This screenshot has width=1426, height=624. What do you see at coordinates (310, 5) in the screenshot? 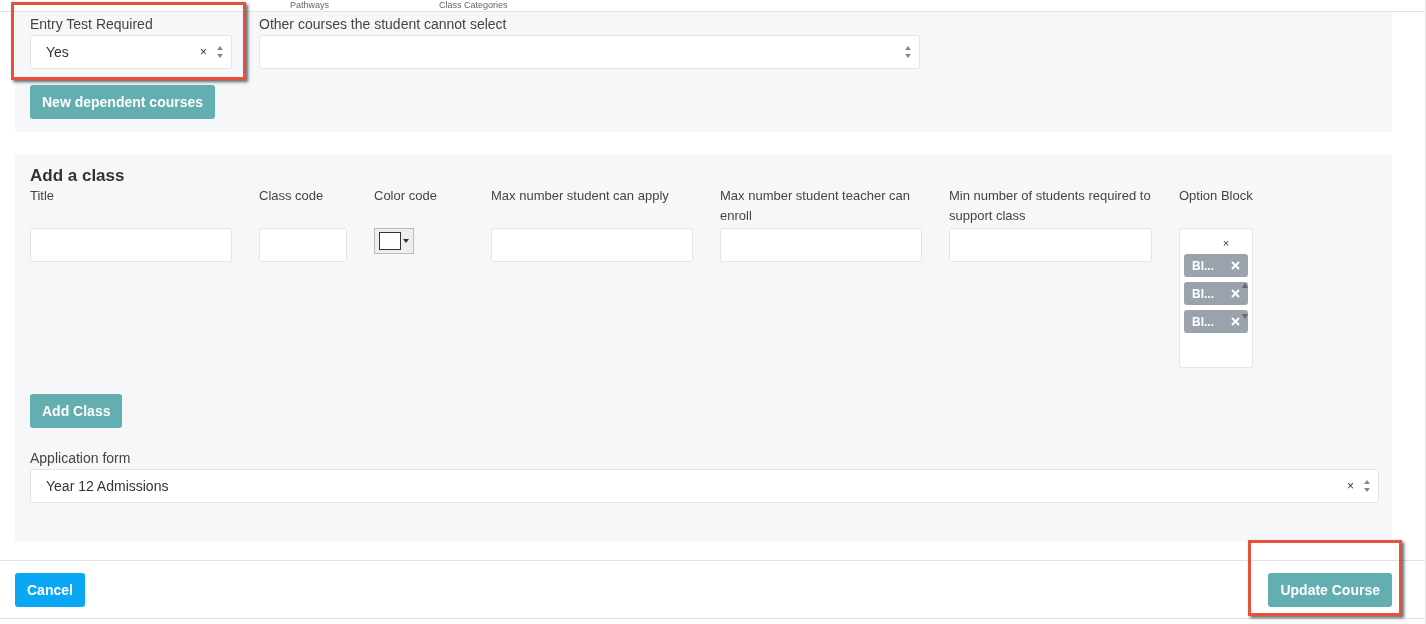
I see `tab: Pathways` at bounding box center [310, 5].